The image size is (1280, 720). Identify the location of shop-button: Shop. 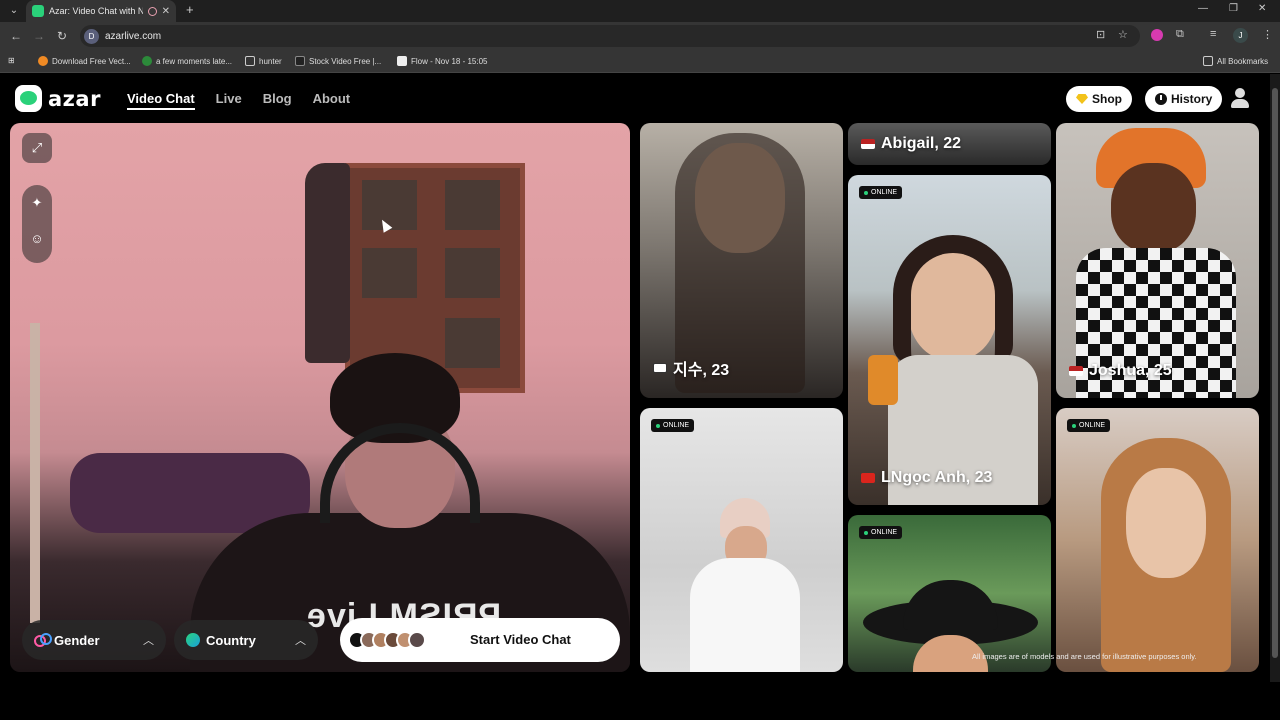
(1099, 99).